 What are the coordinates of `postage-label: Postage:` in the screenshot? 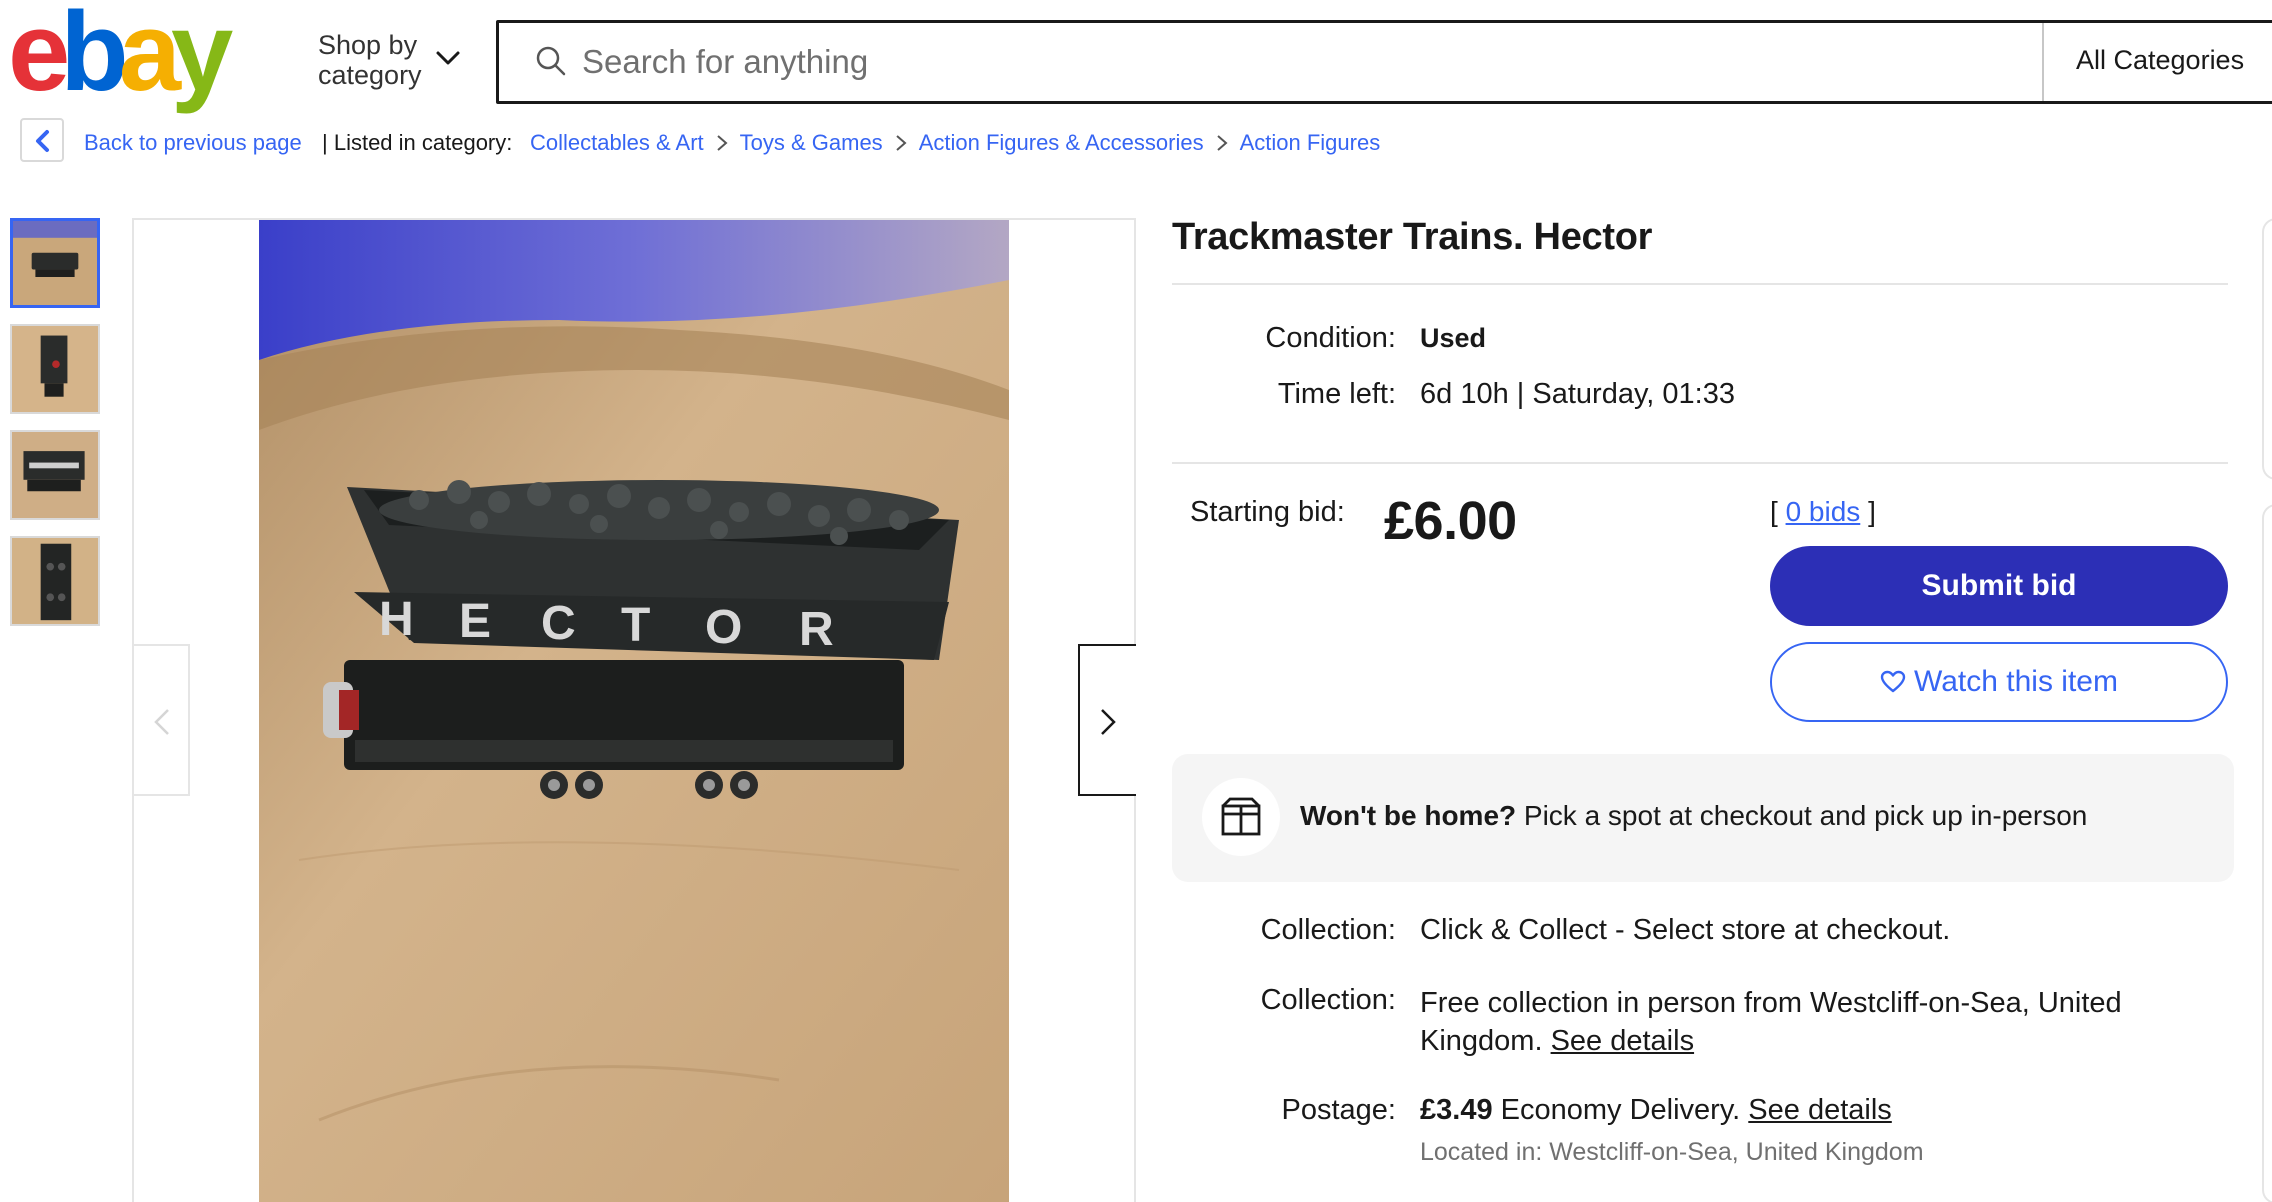 It's located at (1338, 1110).